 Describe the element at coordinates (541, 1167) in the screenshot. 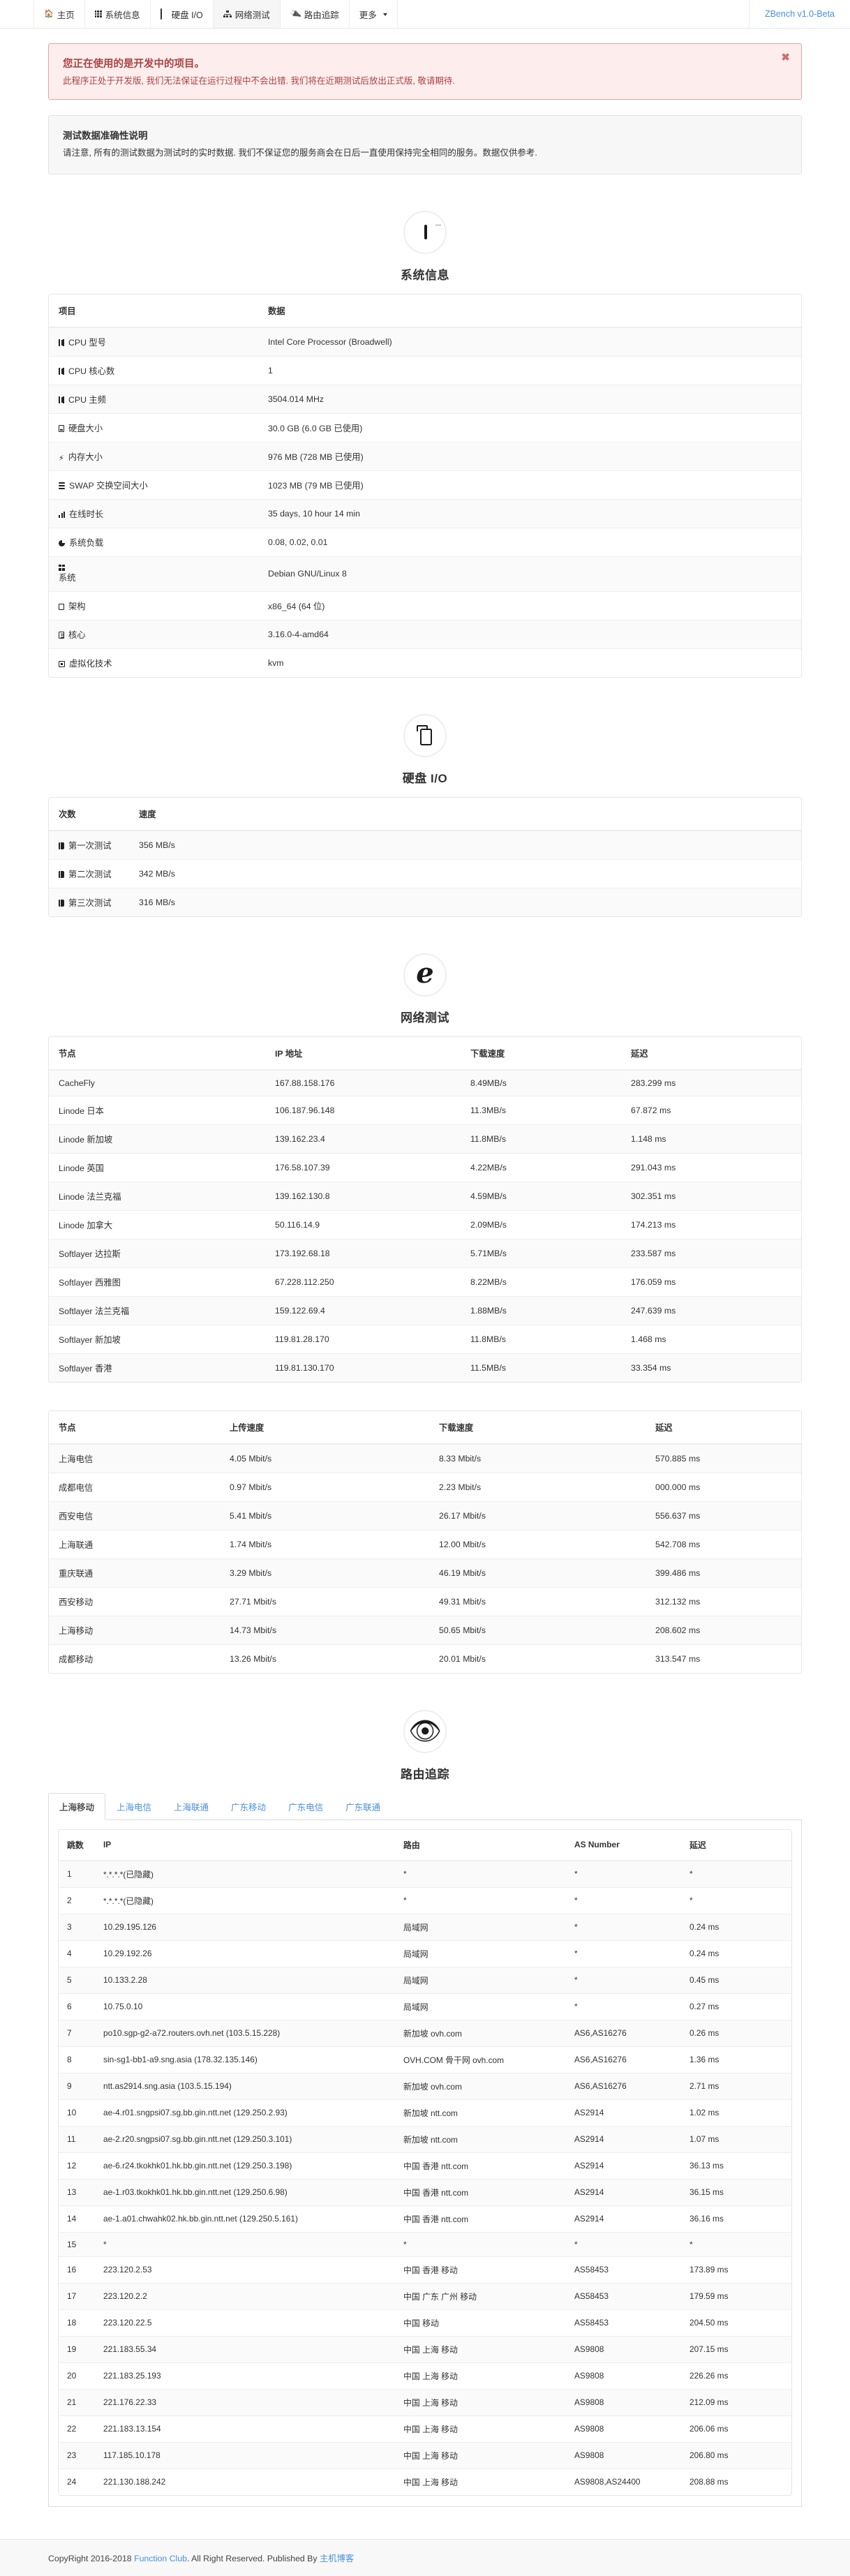

I see `table-cell: 4.22MB/s` at that location.